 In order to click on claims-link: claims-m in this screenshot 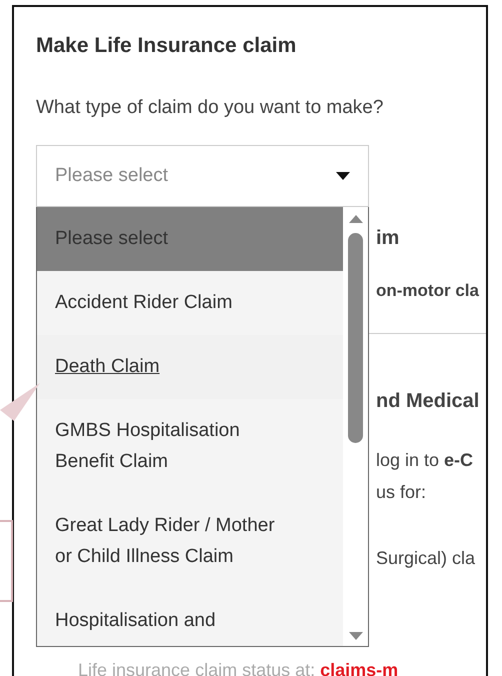, I will do `click(359, 668)`.